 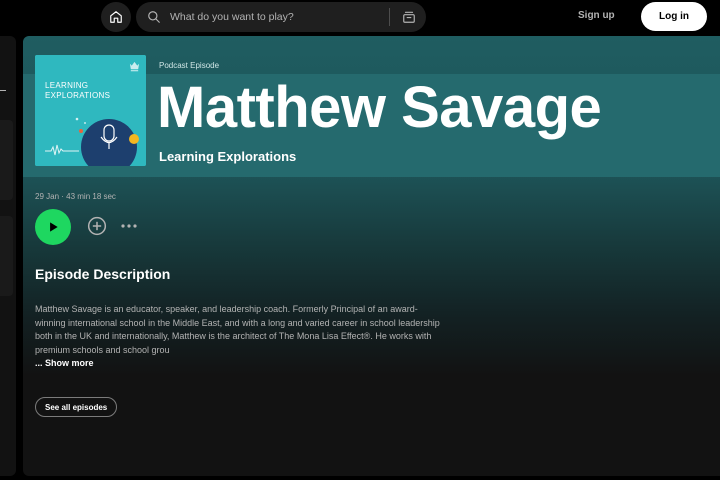 I want to click on episode-type-label: Podcast Episode, so click(x=189, y=65).